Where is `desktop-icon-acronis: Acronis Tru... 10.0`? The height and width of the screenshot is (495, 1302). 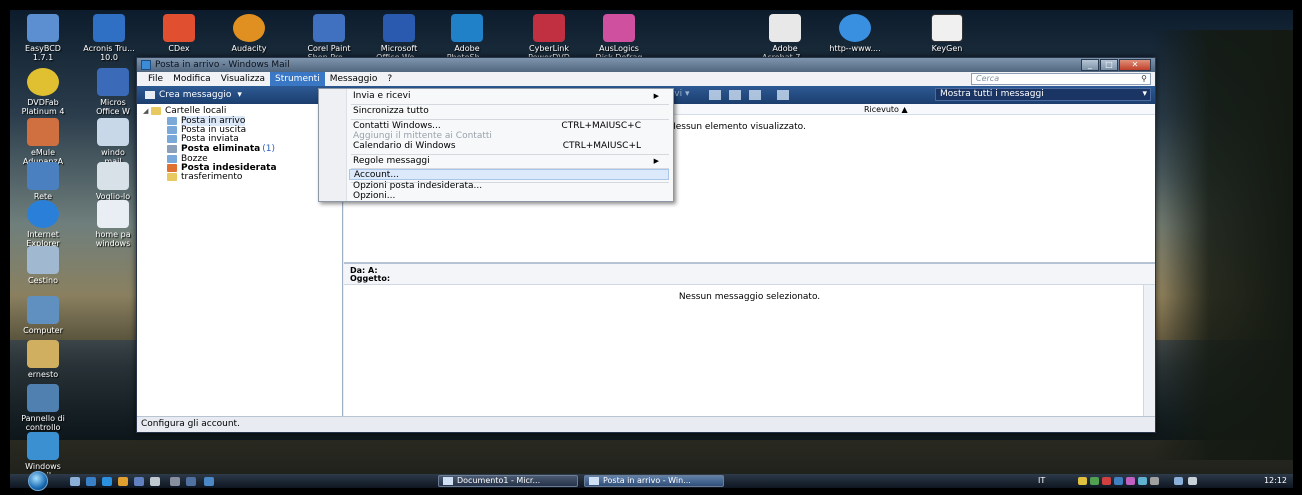
desktop-icon-acronis: Acronis Tru... 10.0 is located at coordinates (109, 38).